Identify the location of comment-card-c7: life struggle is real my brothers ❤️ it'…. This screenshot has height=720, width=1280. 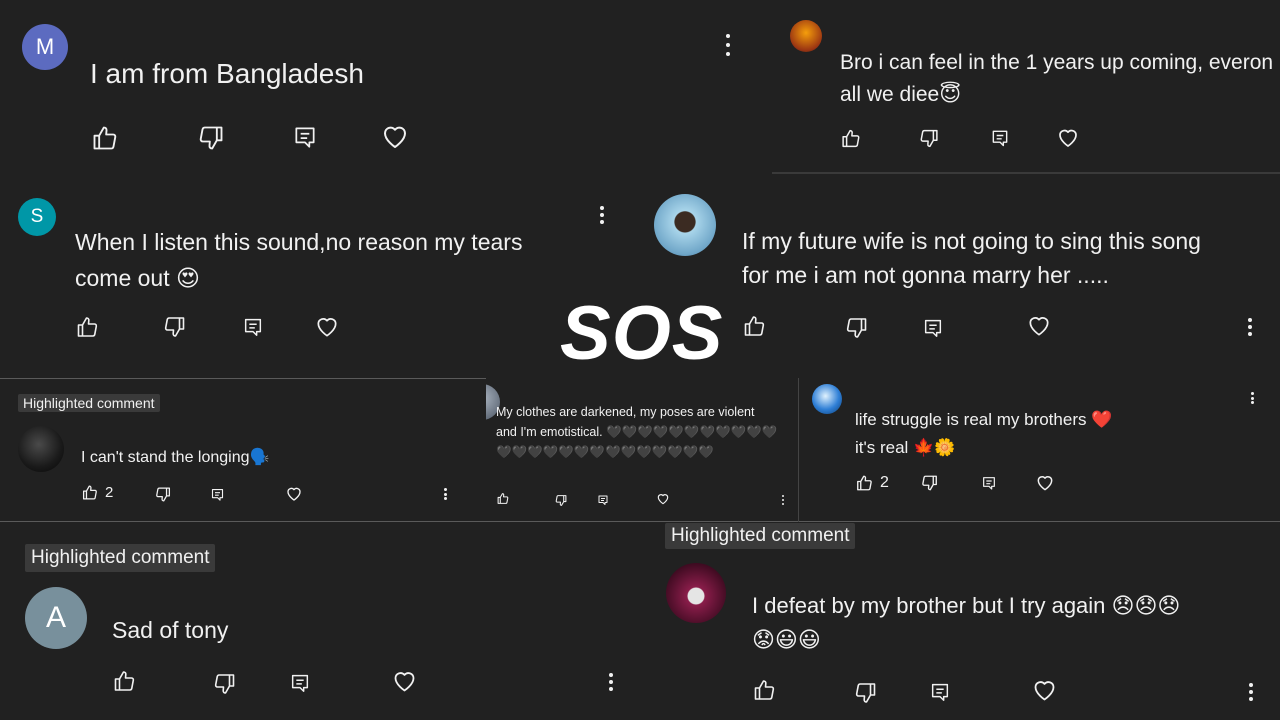
(1040, 443).